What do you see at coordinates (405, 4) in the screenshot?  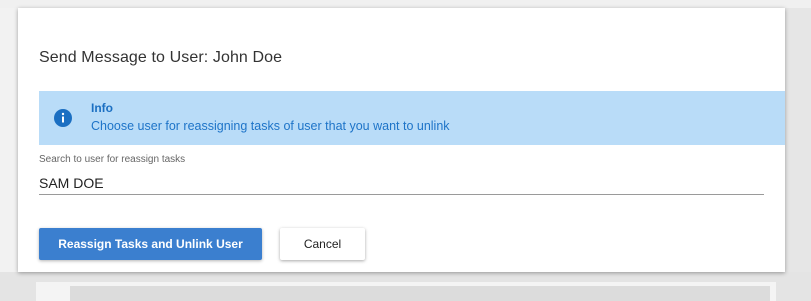 I see `background-top` at bounding box center [405, 4].